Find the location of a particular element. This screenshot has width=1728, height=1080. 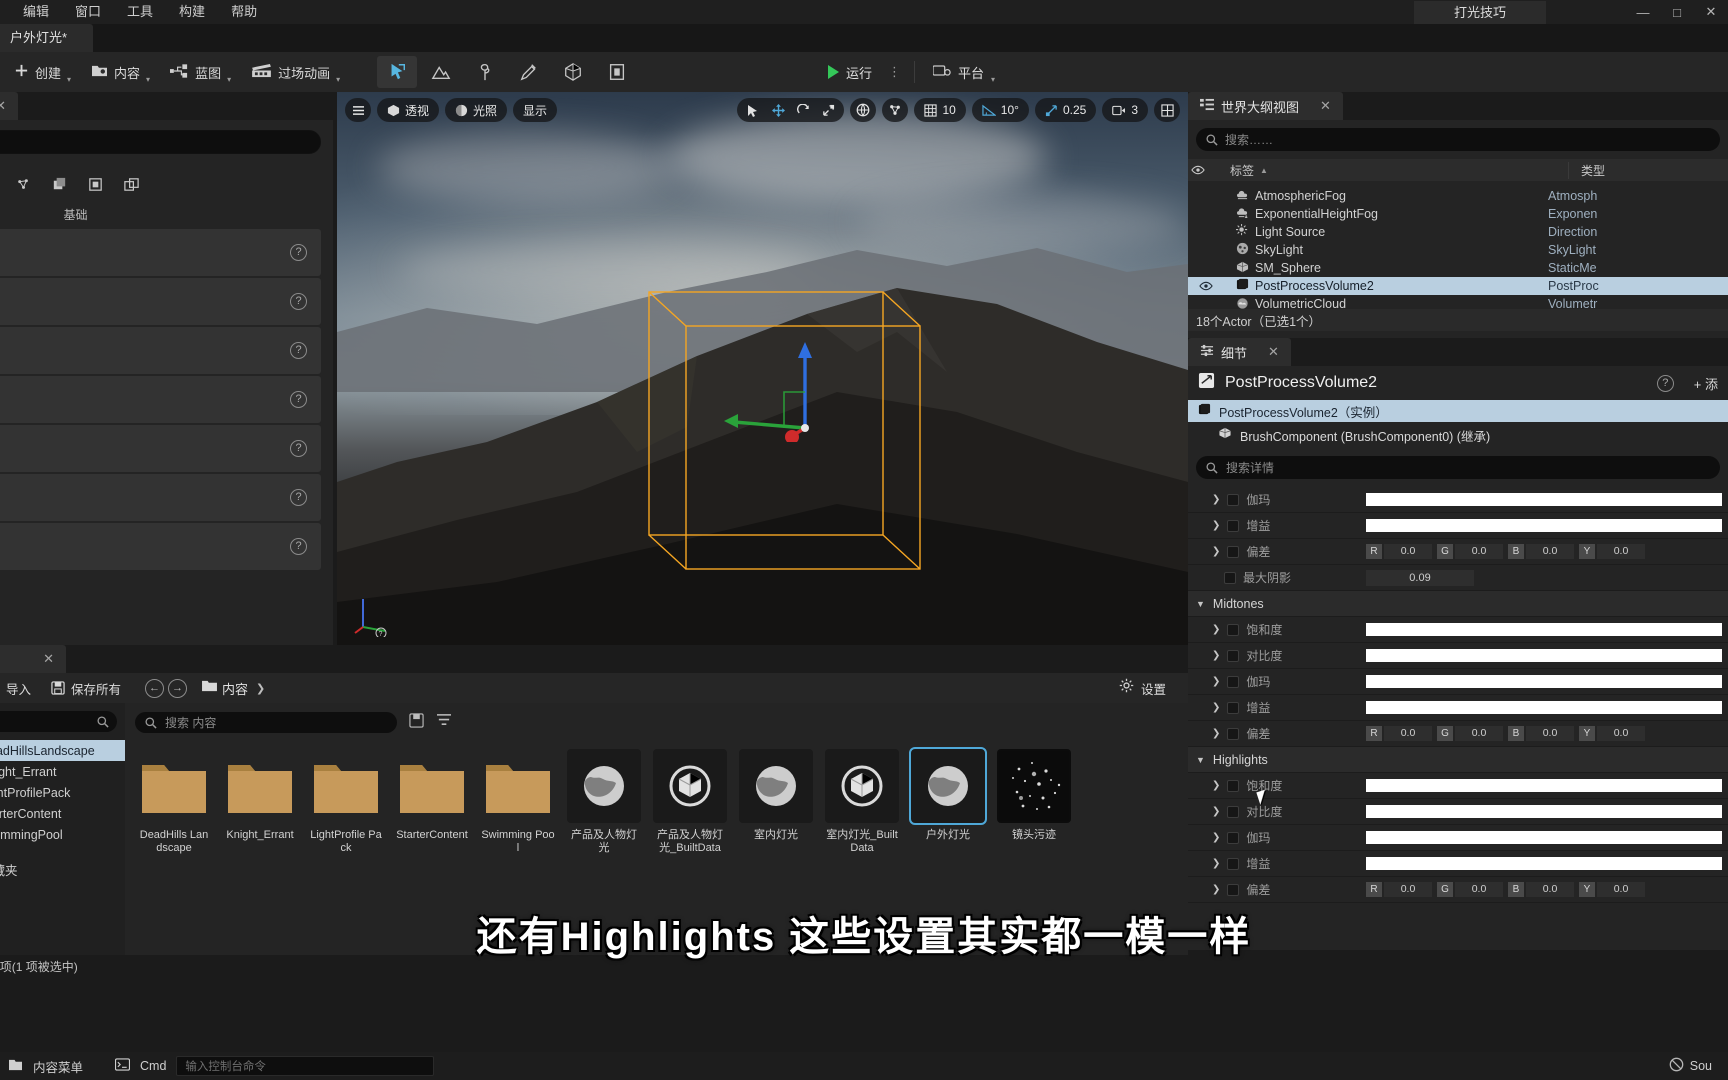

globe-icon is located at coordinates (863, 110).